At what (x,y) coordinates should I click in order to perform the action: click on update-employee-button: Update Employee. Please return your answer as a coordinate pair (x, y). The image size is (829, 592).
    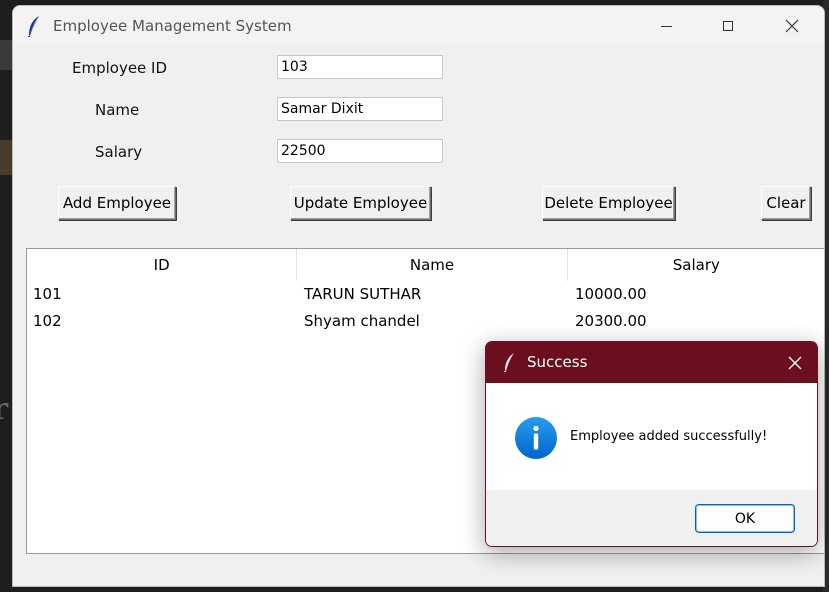
    Looking at the image, I should click on (360, 203).